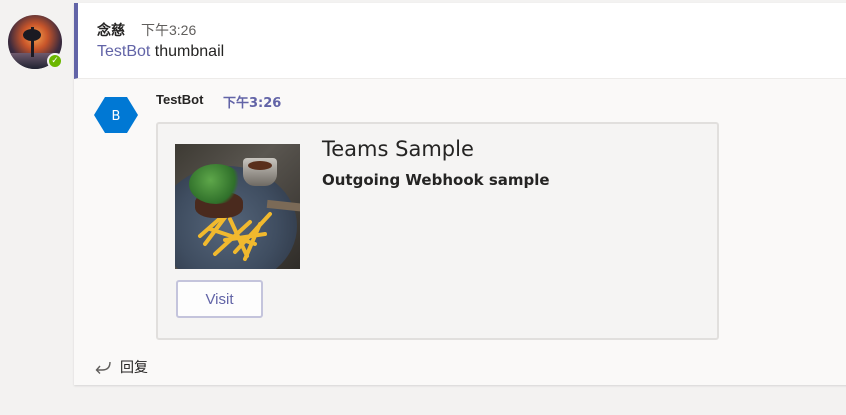 The width and height of the screenshot is (846, 415). I want to click on message-text: thumbnail, so click(187, 51).